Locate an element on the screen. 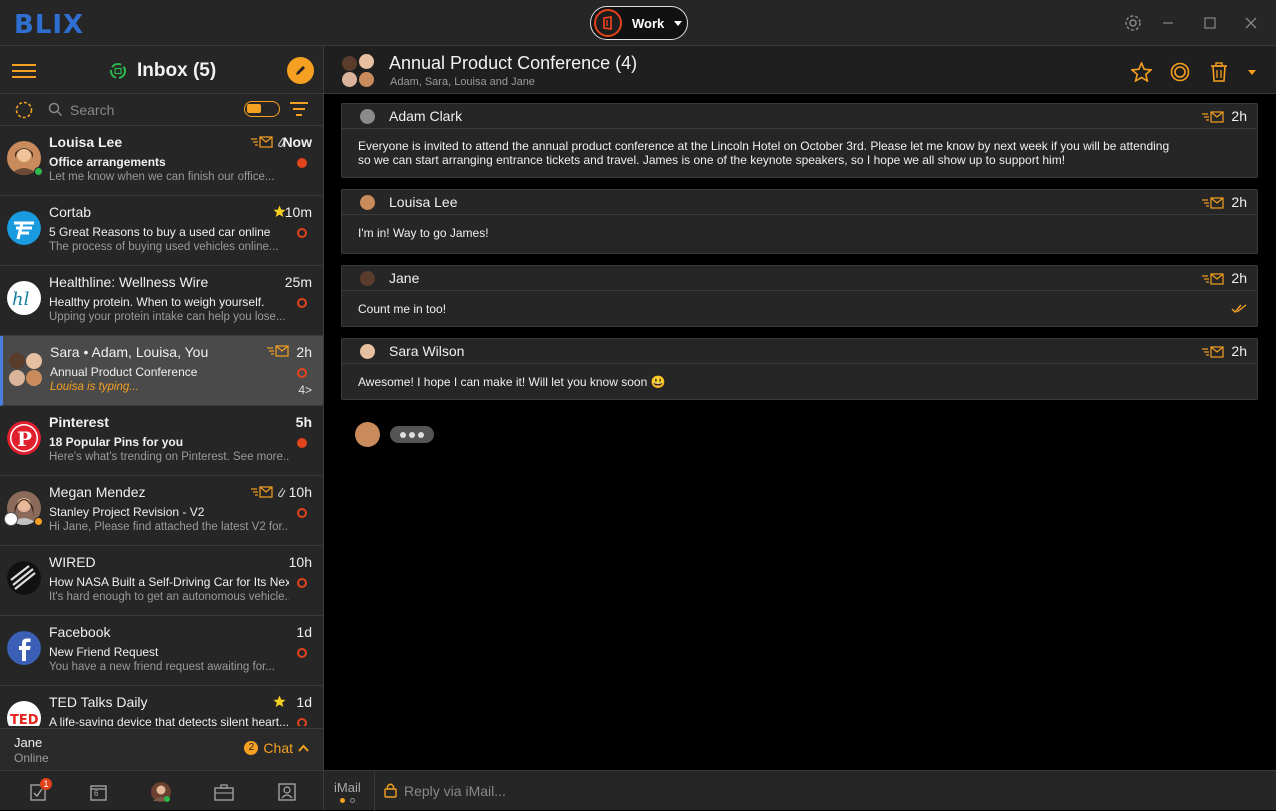 Image resolution: width=1276 pixels, height=811 pixels. calendar-day: 6 is located at coordinates (96, 793).